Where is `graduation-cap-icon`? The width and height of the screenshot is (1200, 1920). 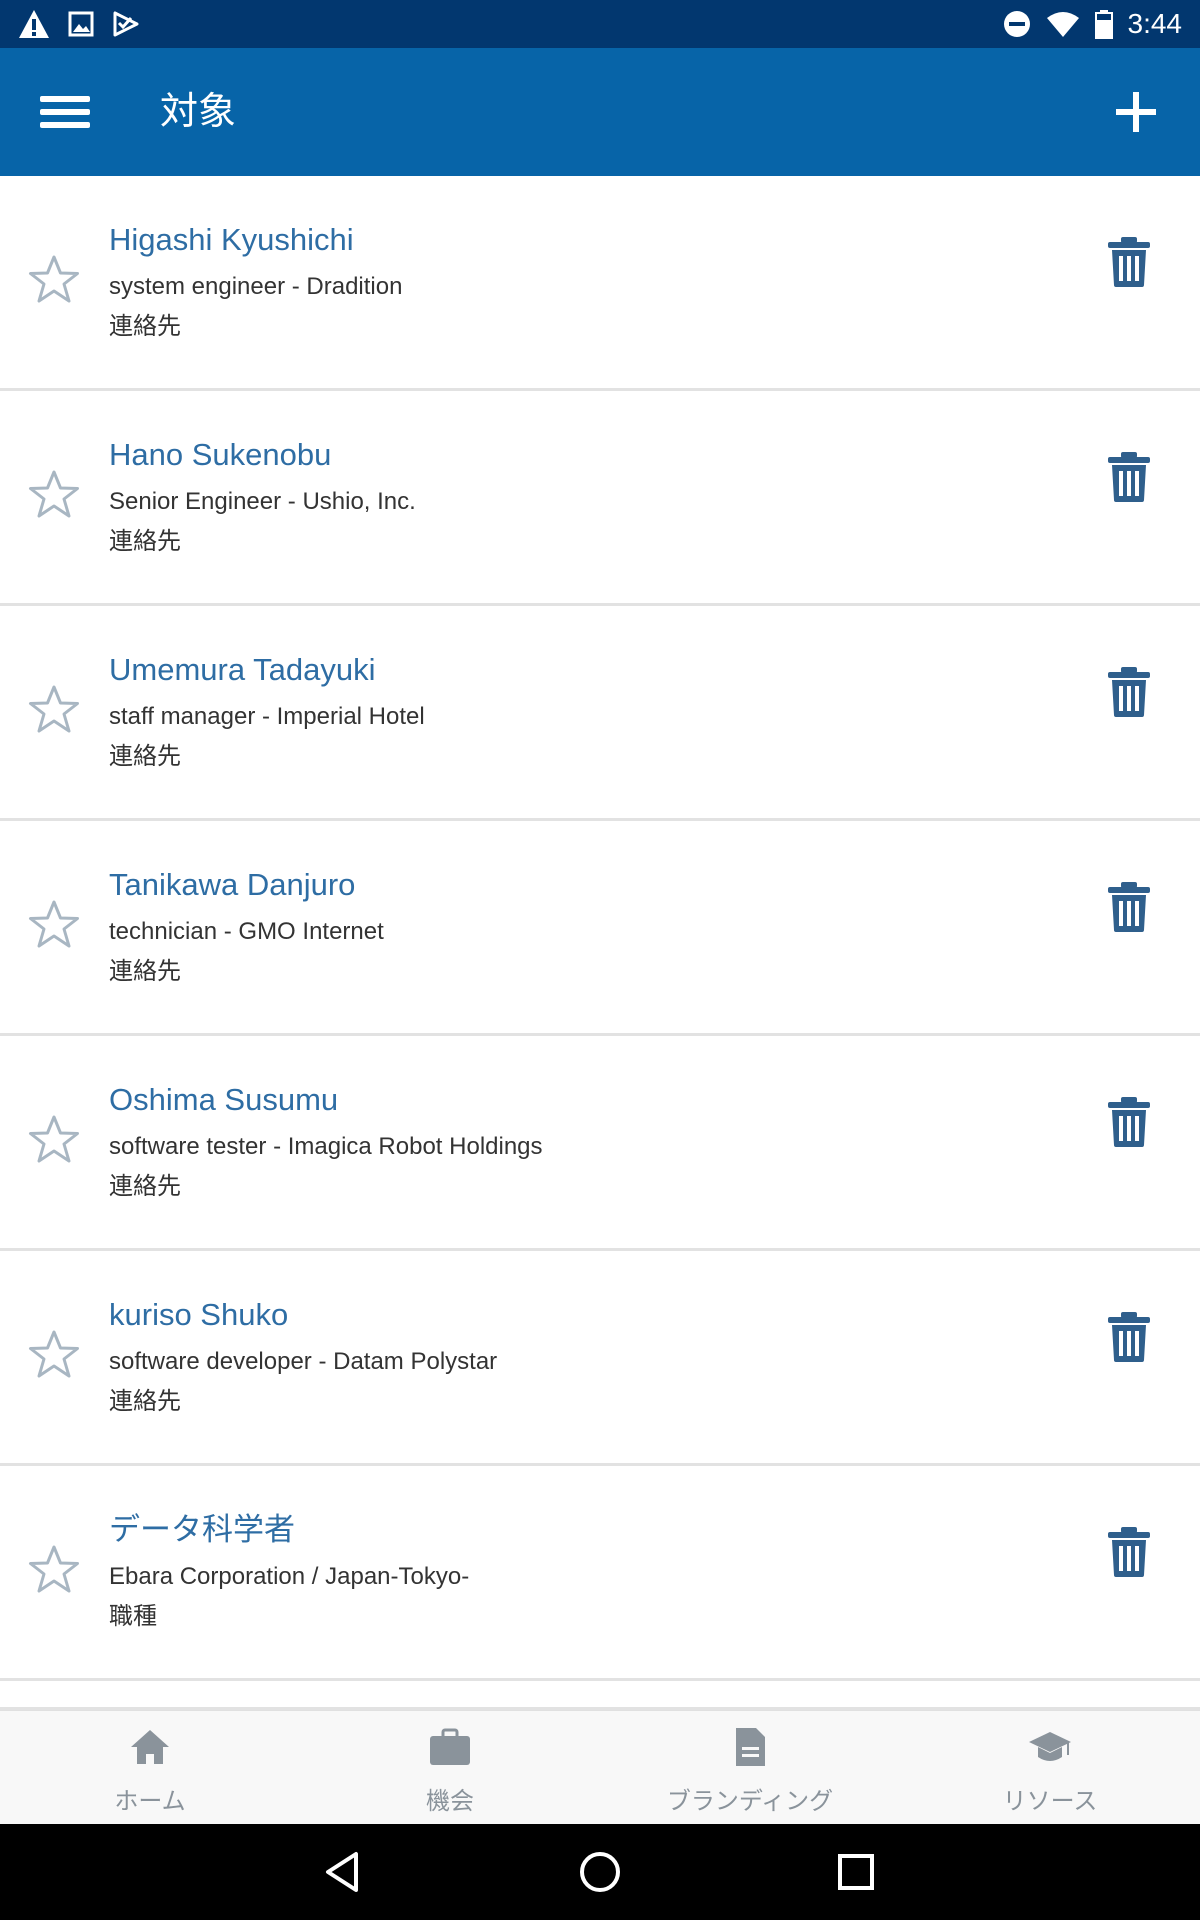 graduation-cap-icon is located at coordinates (1050, 1746).